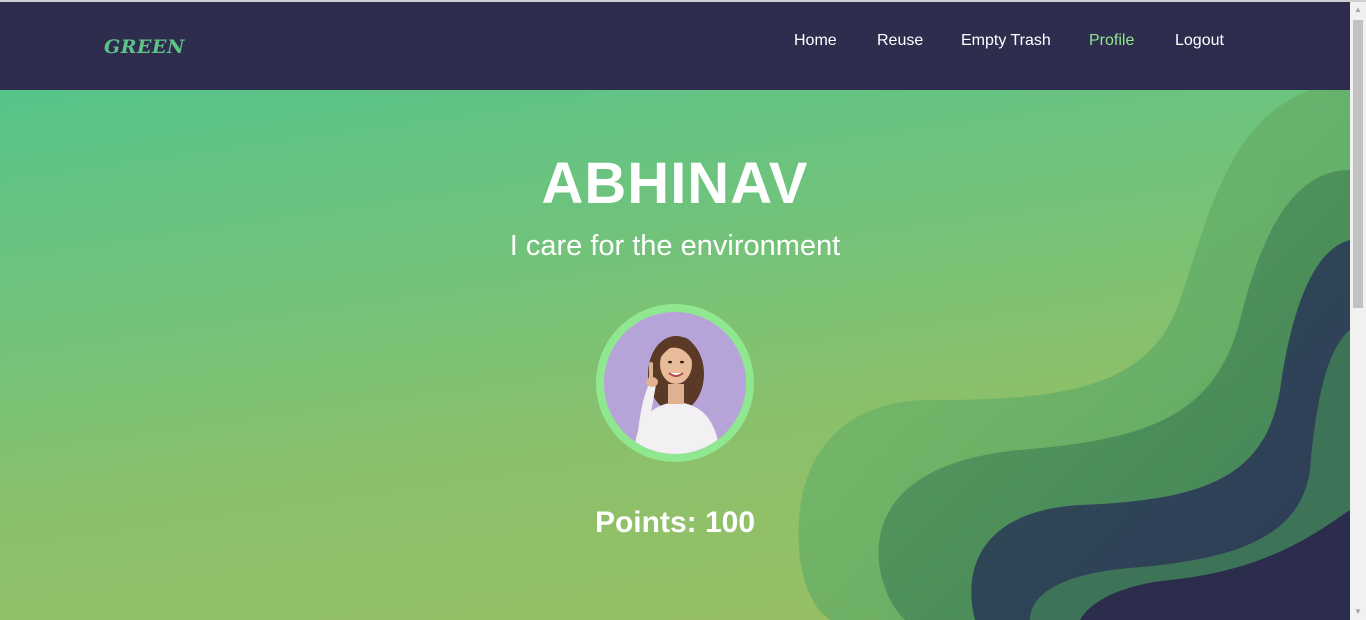 The height and width of the screenshot is (620, 1366). Describe the element at coordinates (1358, 164) in the screenshot. I see `scroll-thumb` at that location.